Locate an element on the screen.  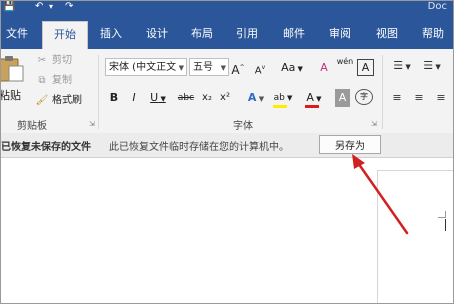
tab-view: 视图 is located at coordinates (387, 35).